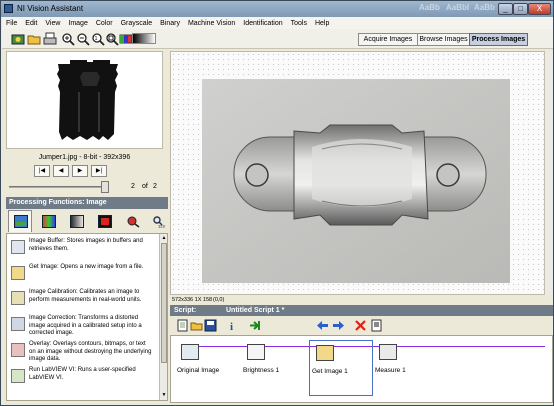 Image resolution: width=554 pixels, height=406 pixels. What do you see at coordinates (80, 171) in the screenshot?
I see `next-image-button: ▶` at bounding box center [80, 171].